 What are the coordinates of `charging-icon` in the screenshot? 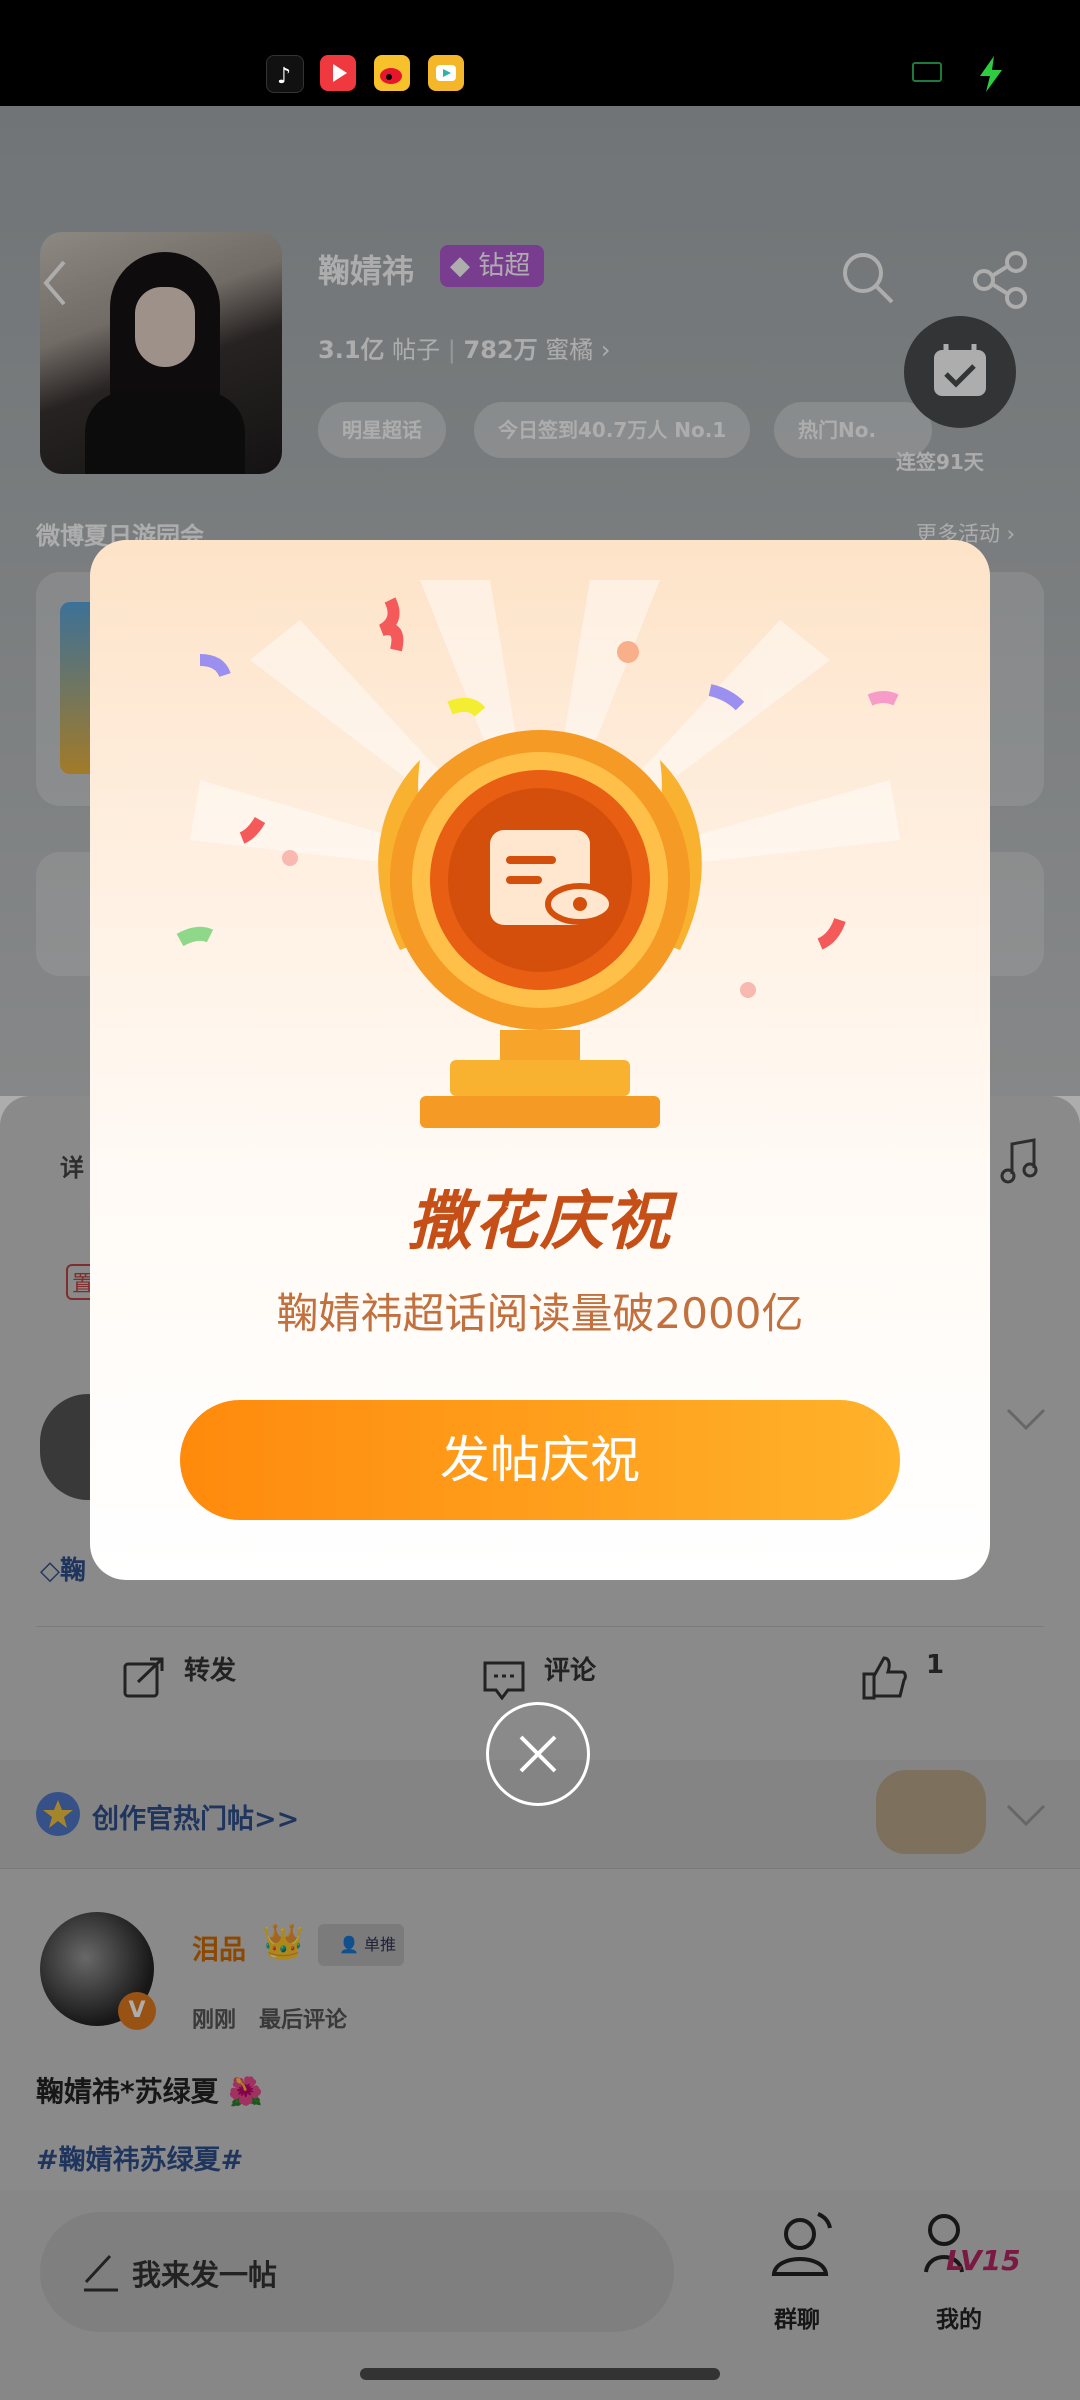 It's located at (991, 74).